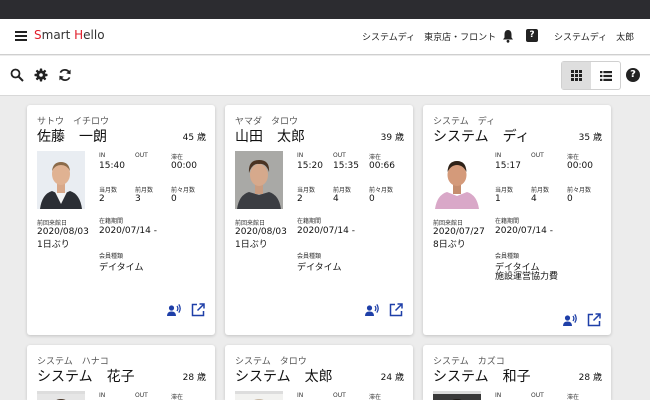  I want to click on member-name: システム 花子, so click(86, 377).